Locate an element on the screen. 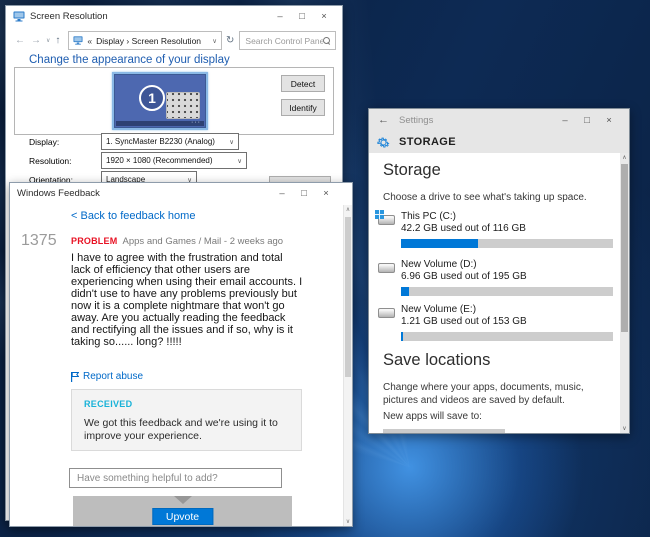  back-to-feedback-home-link: < Back to feedback home is located at coordinates (133, 216).